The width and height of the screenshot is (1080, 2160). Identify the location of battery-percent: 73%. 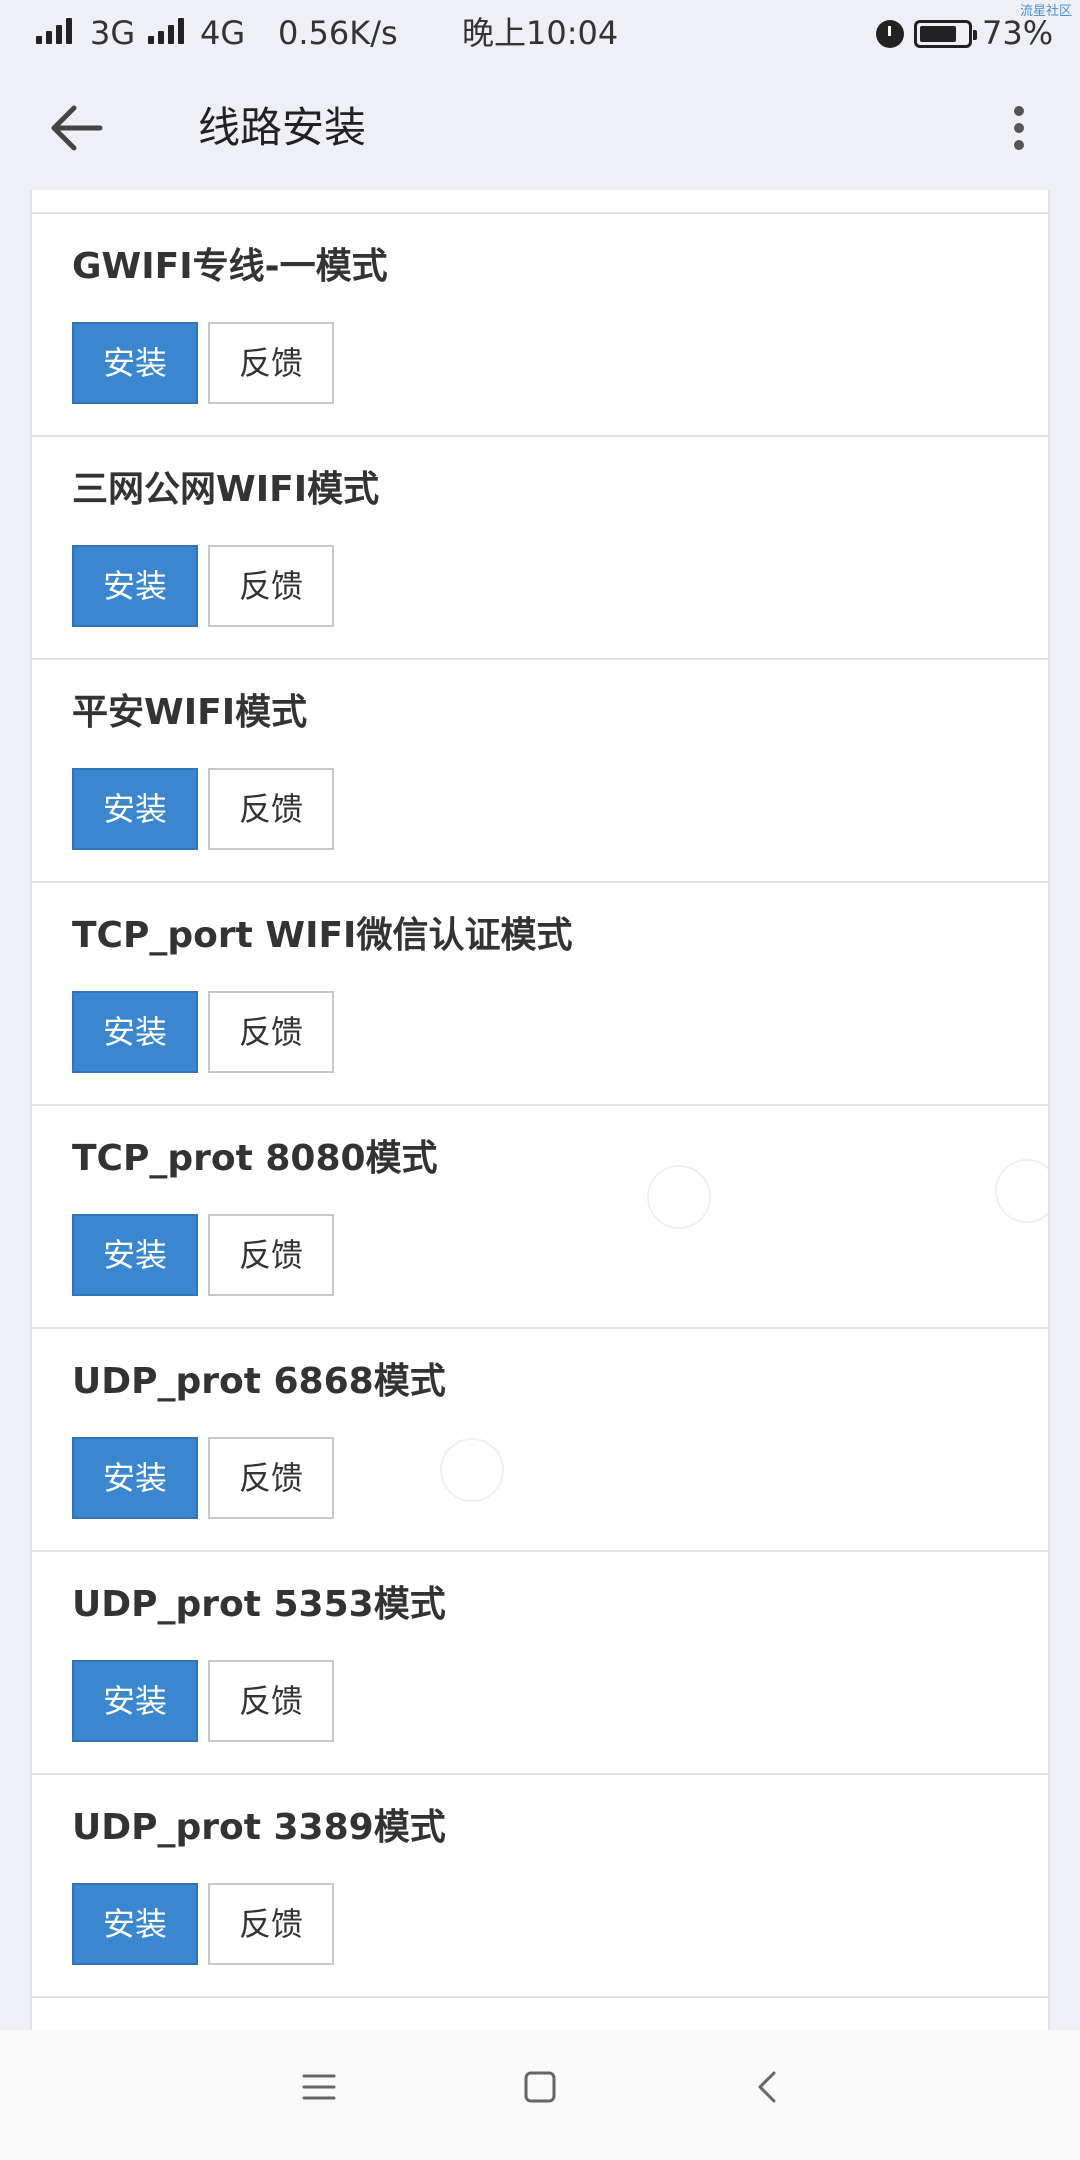
(1018, 33).